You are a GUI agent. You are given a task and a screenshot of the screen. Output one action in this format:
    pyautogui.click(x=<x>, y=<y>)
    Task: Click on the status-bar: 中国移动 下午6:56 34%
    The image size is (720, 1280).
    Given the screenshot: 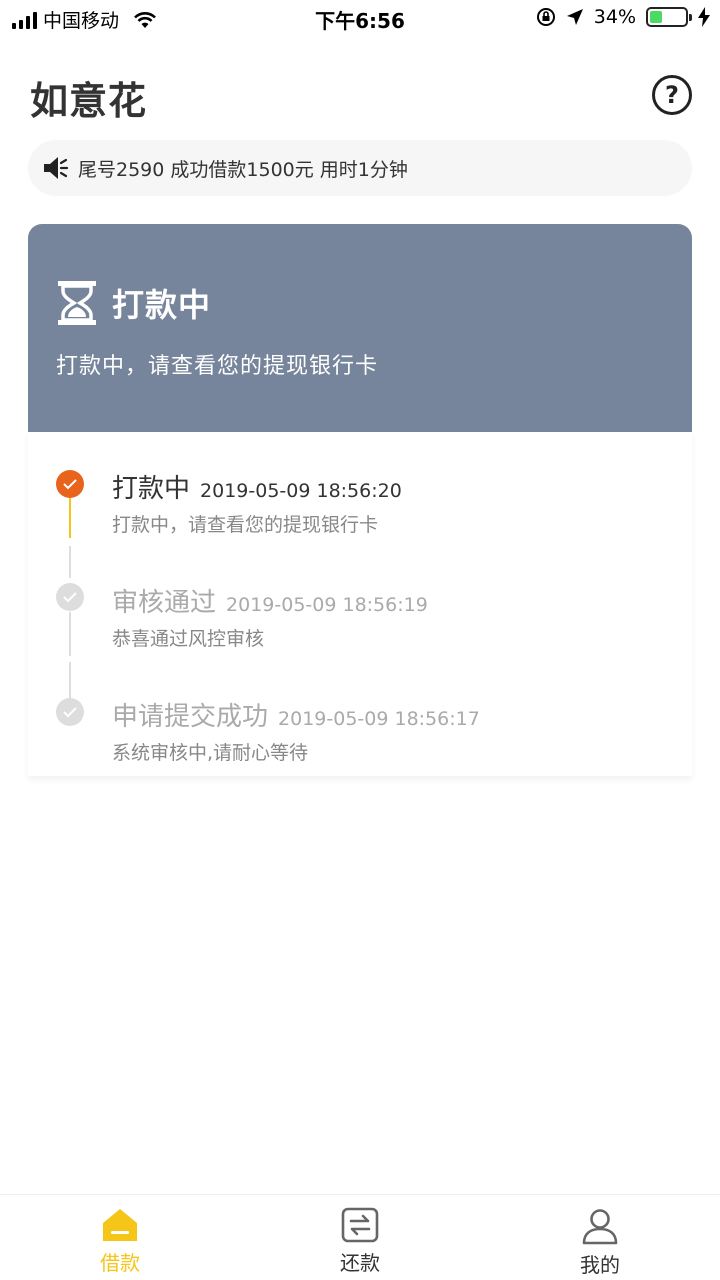 What is the action you would take?
    pyautogui.click(x=360, y=18)
    